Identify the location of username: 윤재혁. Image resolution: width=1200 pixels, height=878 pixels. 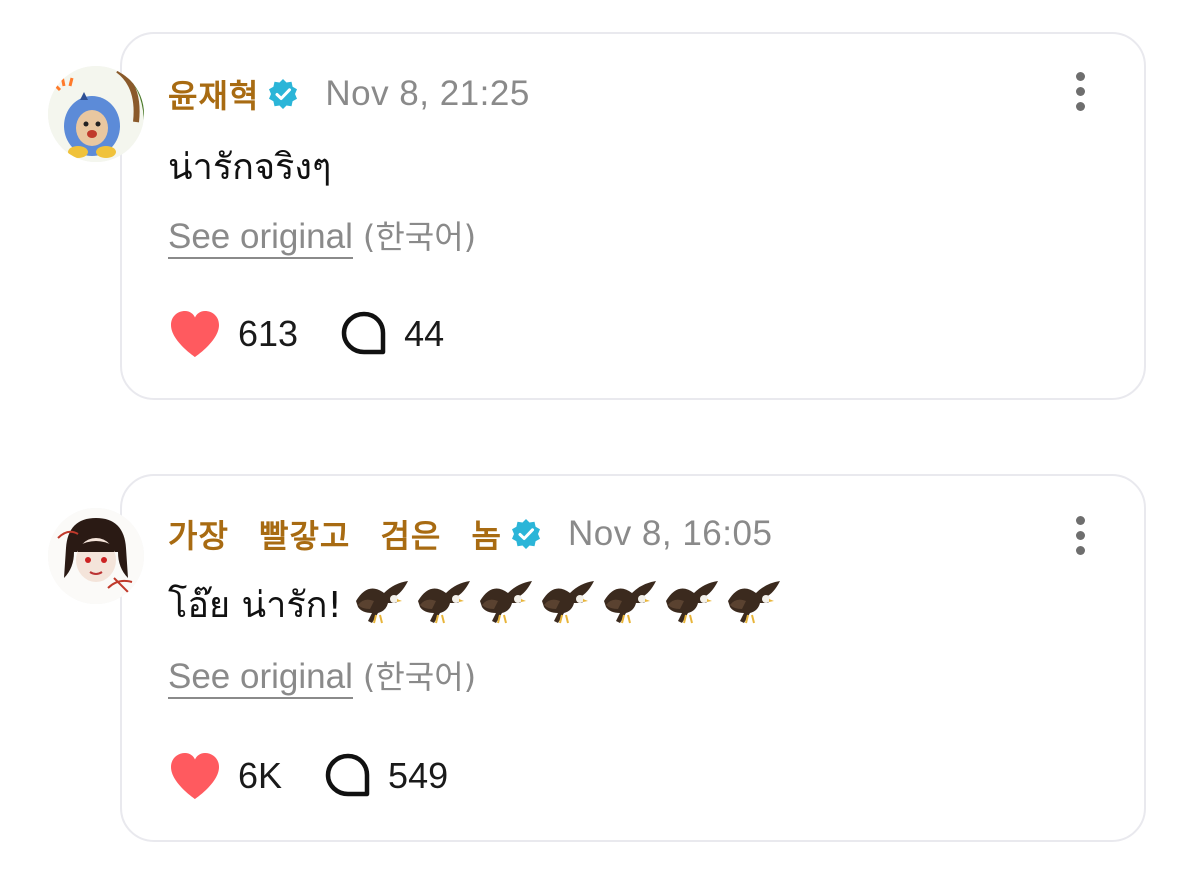
(213, 94).